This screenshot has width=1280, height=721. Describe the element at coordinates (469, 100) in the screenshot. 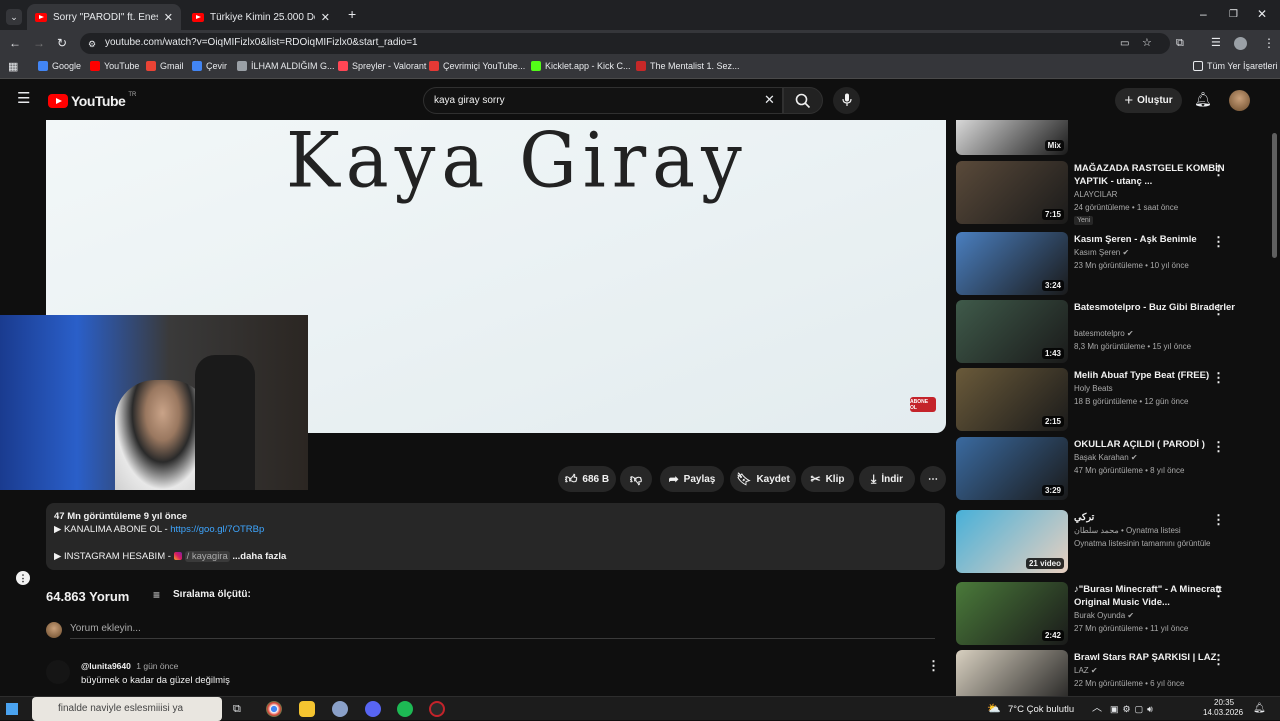

I see `search-input: kaya giray sorry` at that location.